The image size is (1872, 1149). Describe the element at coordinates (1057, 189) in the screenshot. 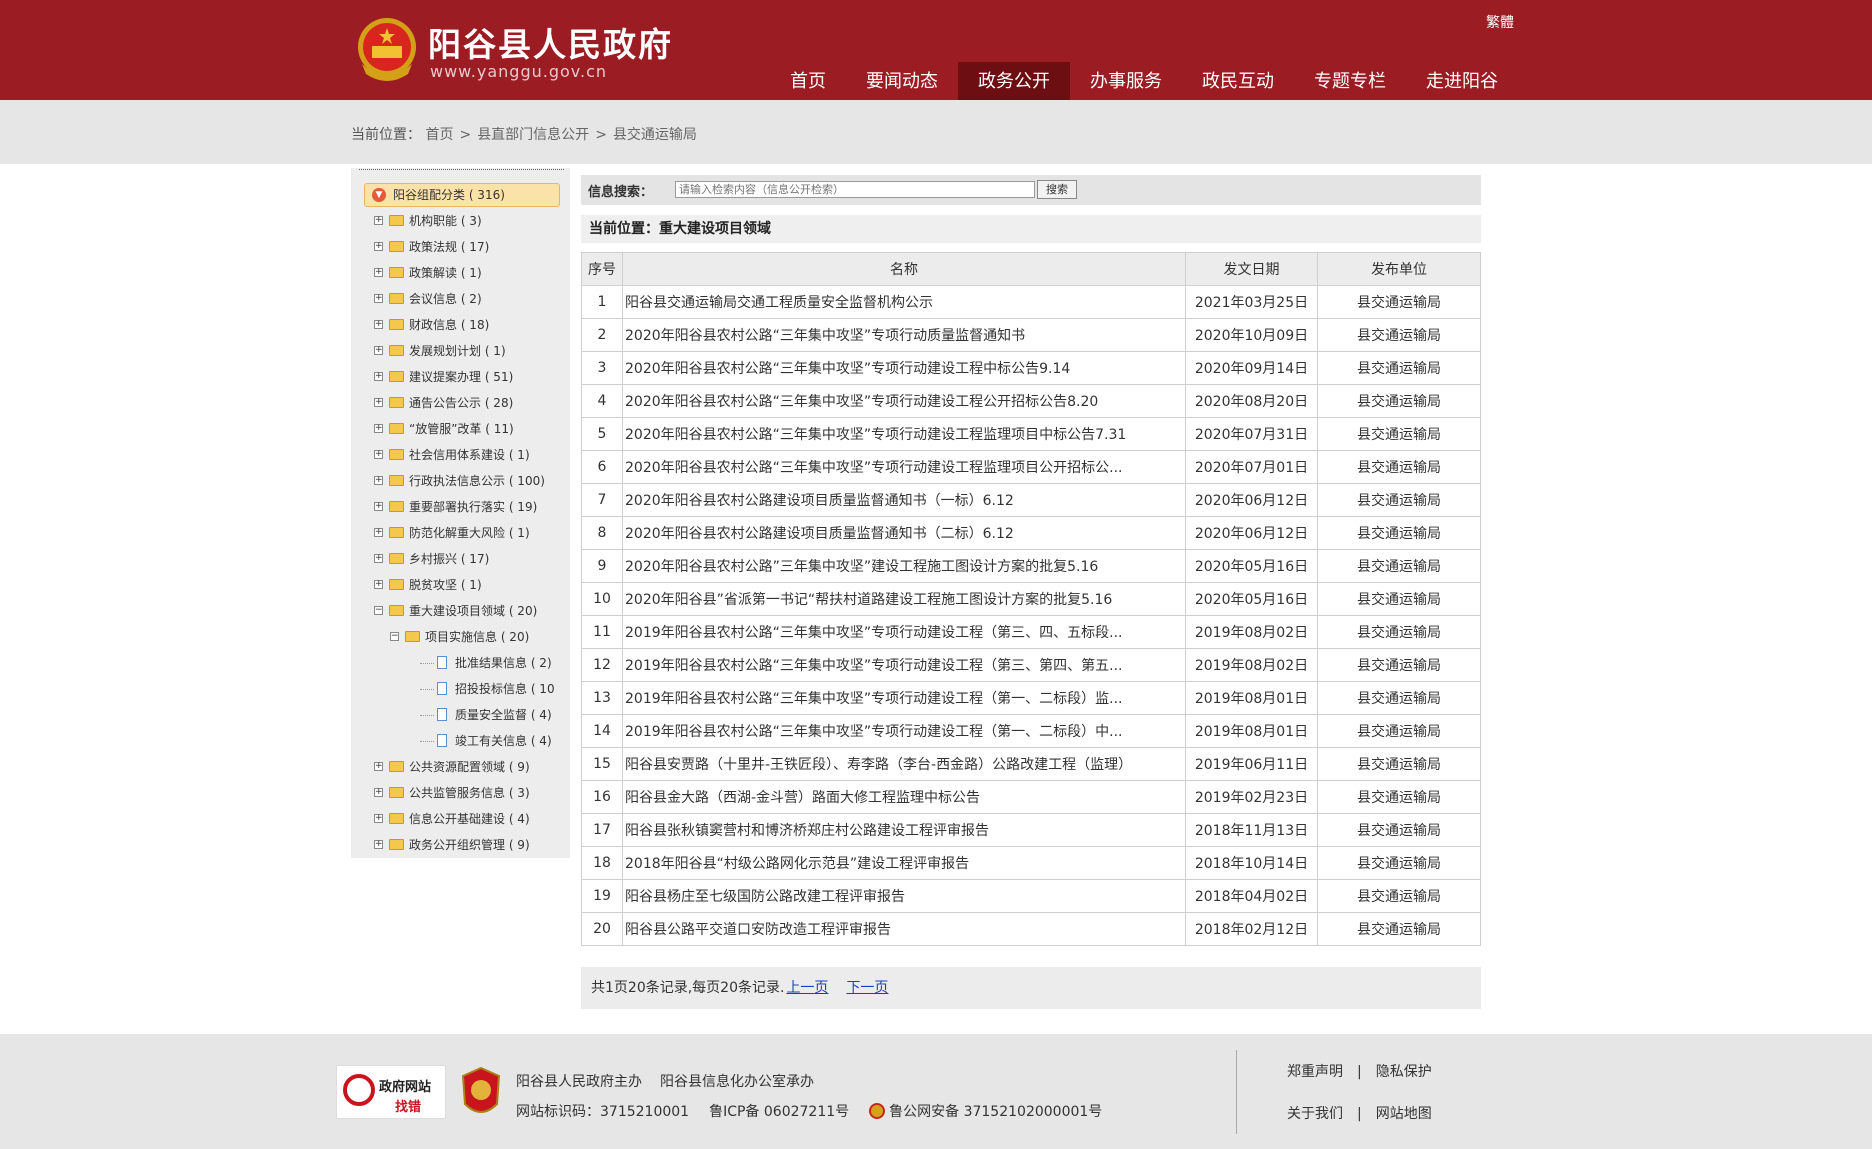

I see `search-button: 搜索` at that location.